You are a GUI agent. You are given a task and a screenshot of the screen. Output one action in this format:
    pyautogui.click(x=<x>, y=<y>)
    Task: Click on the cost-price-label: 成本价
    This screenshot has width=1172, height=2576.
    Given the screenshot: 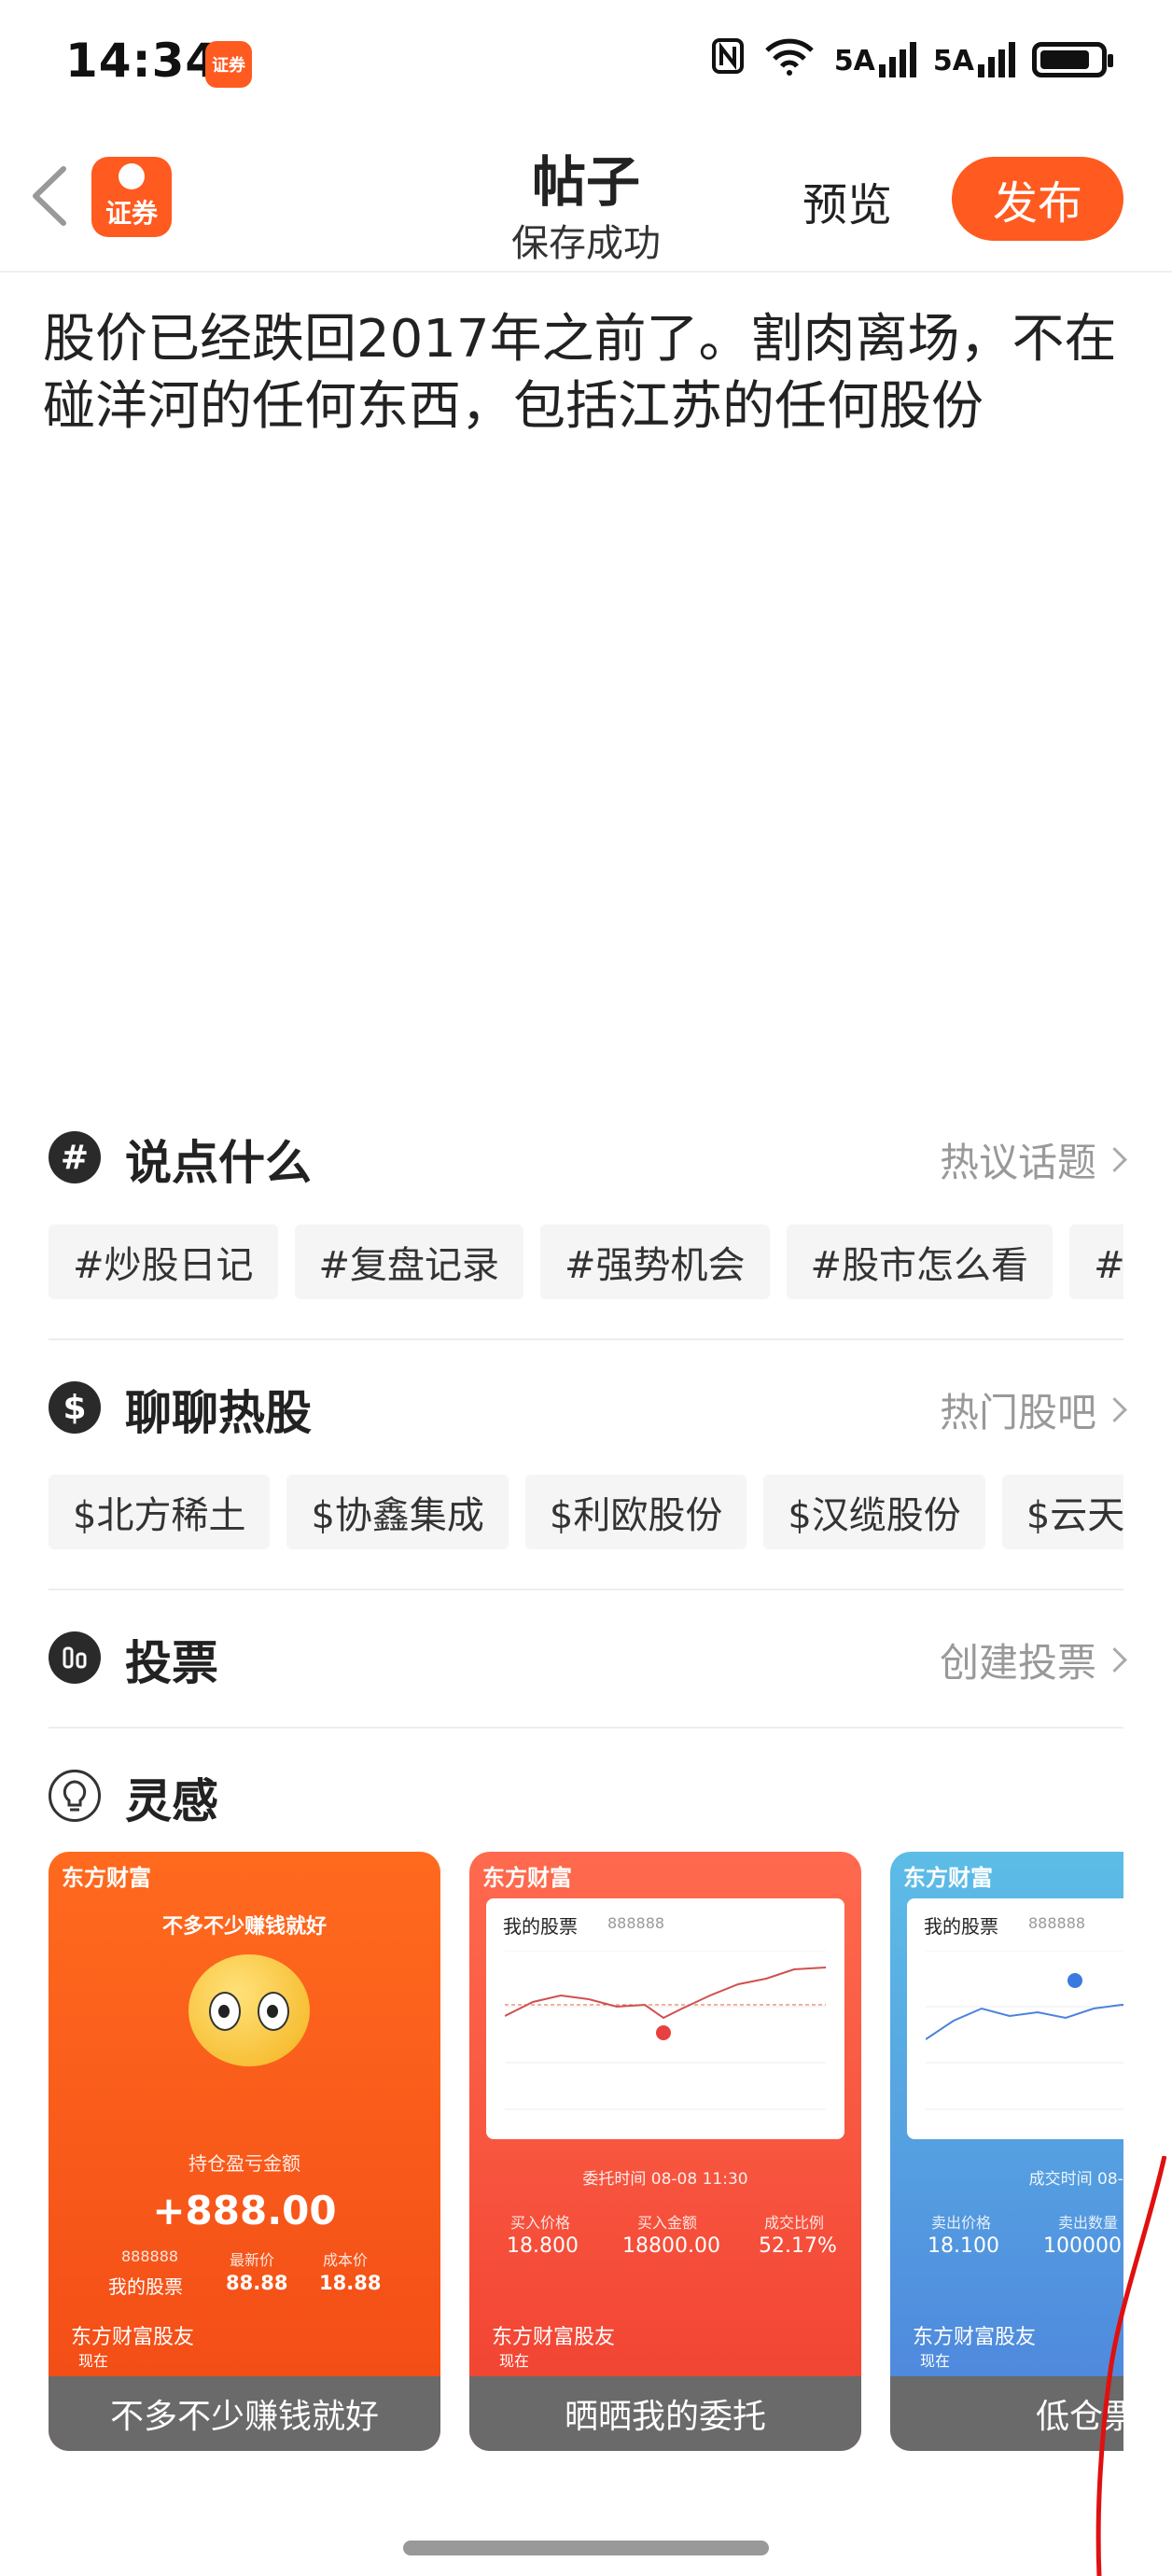 What is the action you would take?
    pyautogui.click(x=346, y=2260)
    